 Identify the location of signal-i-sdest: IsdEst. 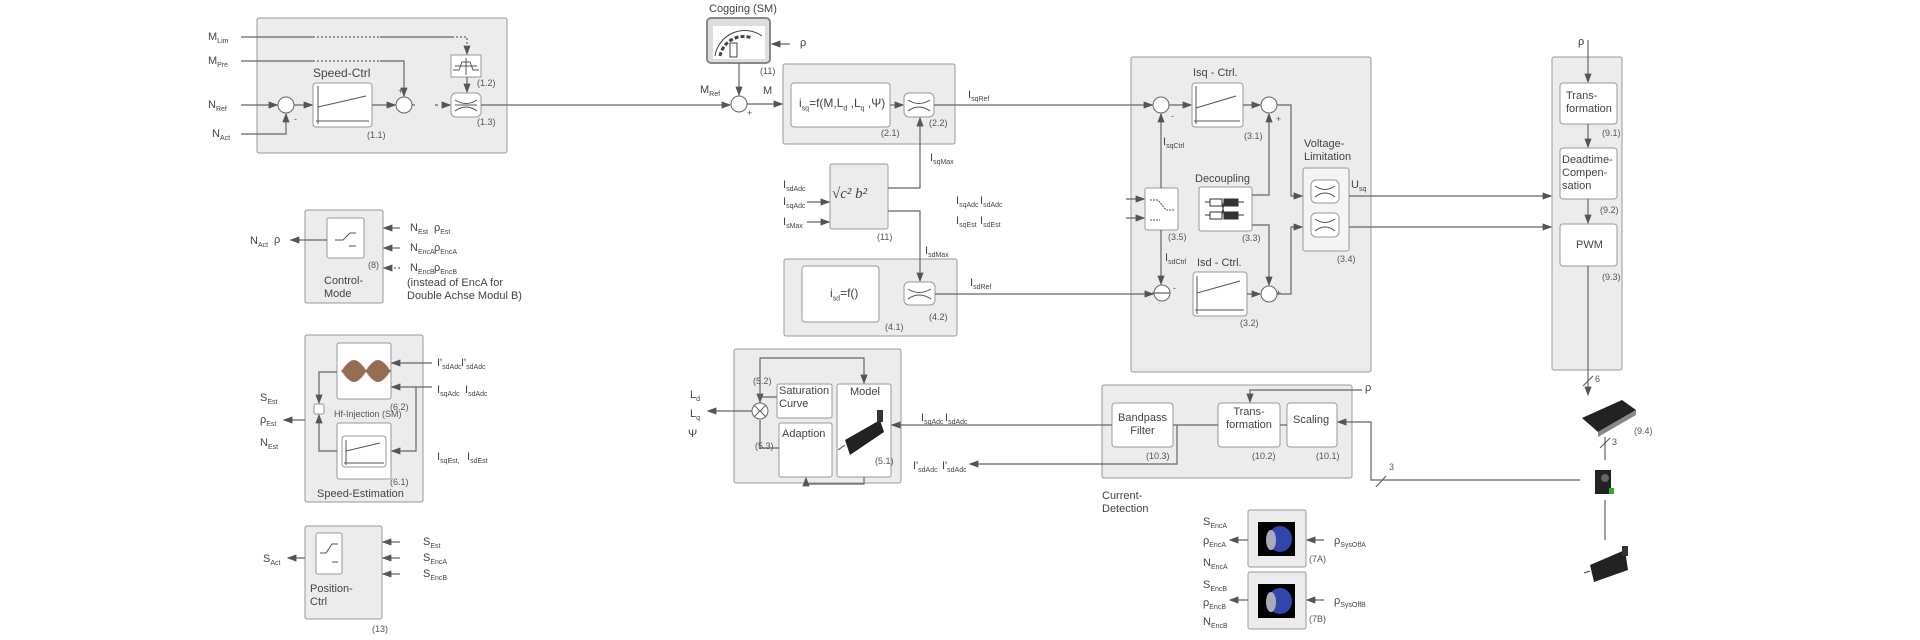
(990, 223).